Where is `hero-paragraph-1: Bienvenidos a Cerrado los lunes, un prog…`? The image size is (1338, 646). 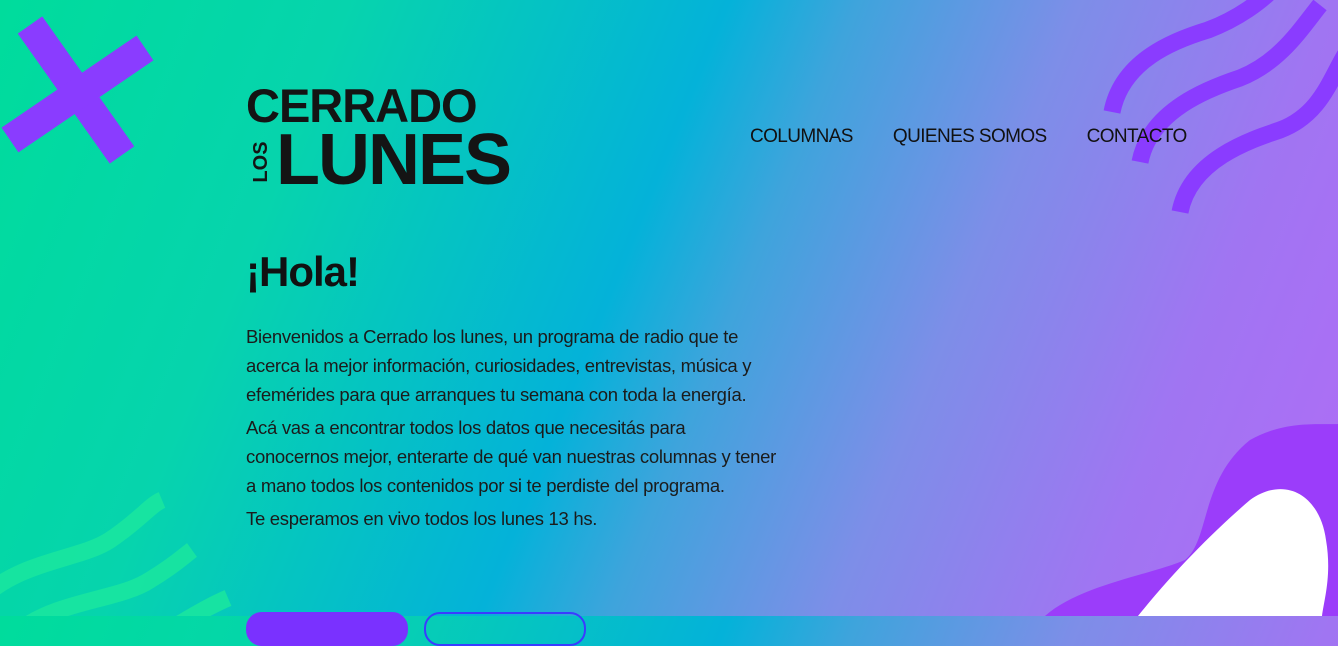 hero-paragraph-1: Bienvenidos a Cerrado los lunes, un prog… is located at coordinates (499, 365).